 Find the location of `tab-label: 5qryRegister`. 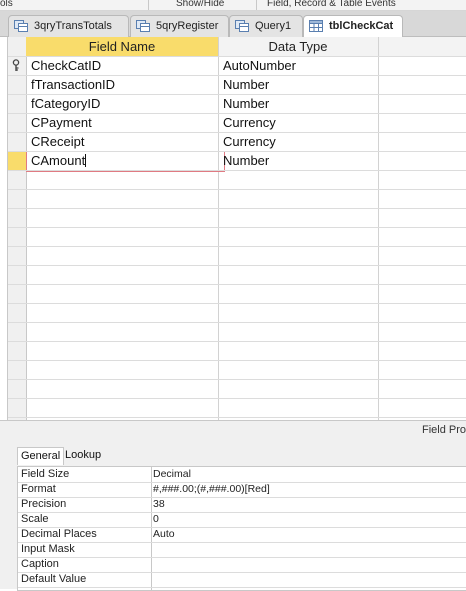

tab-label: 5qryRegister is located at coordinates (187, 26).